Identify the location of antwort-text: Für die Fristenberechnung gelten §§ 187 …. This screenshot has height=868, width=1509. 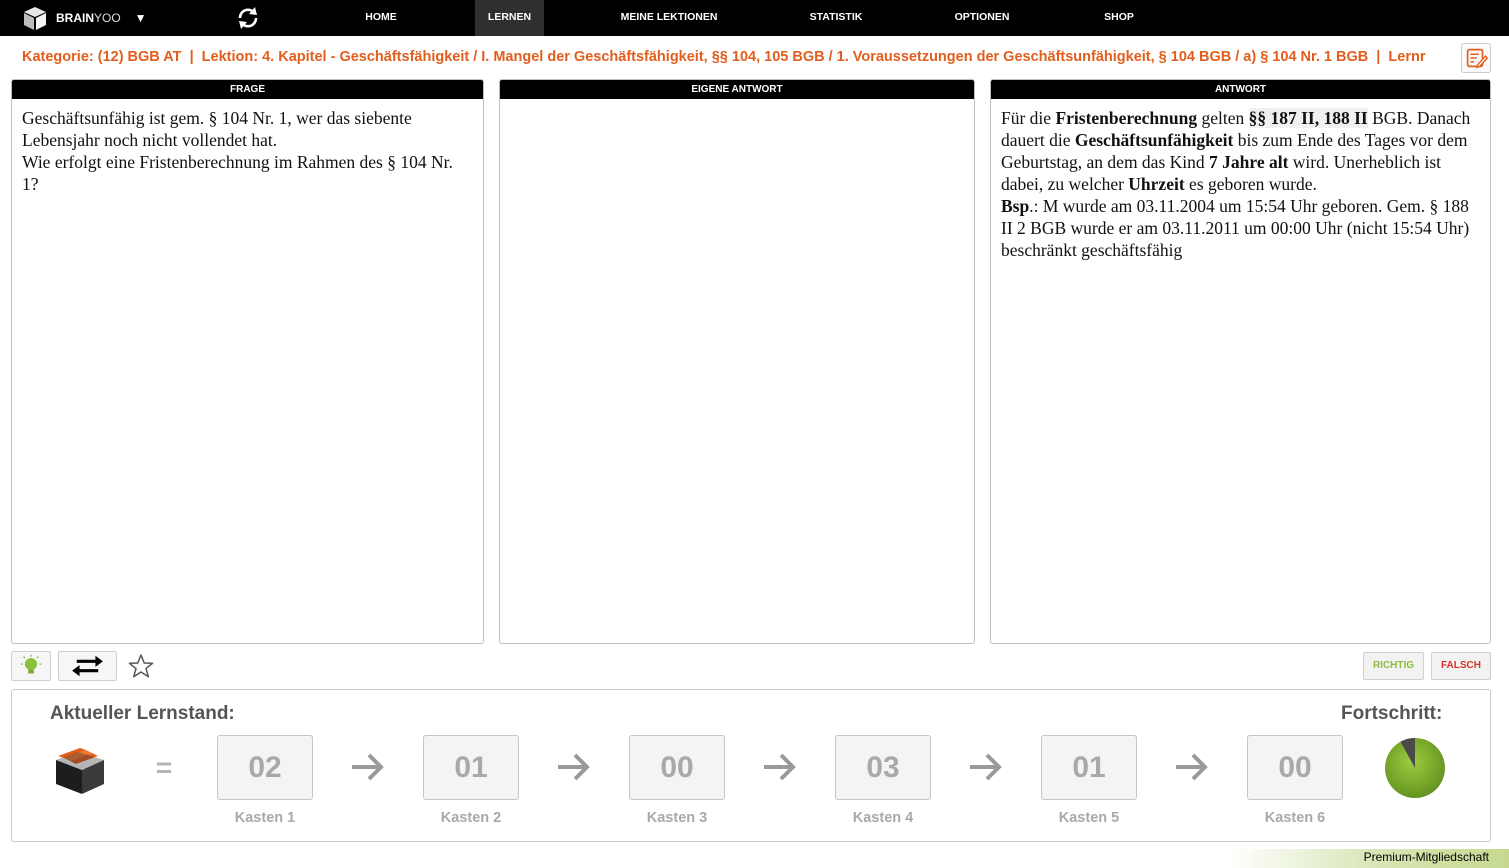
(1240, 184).